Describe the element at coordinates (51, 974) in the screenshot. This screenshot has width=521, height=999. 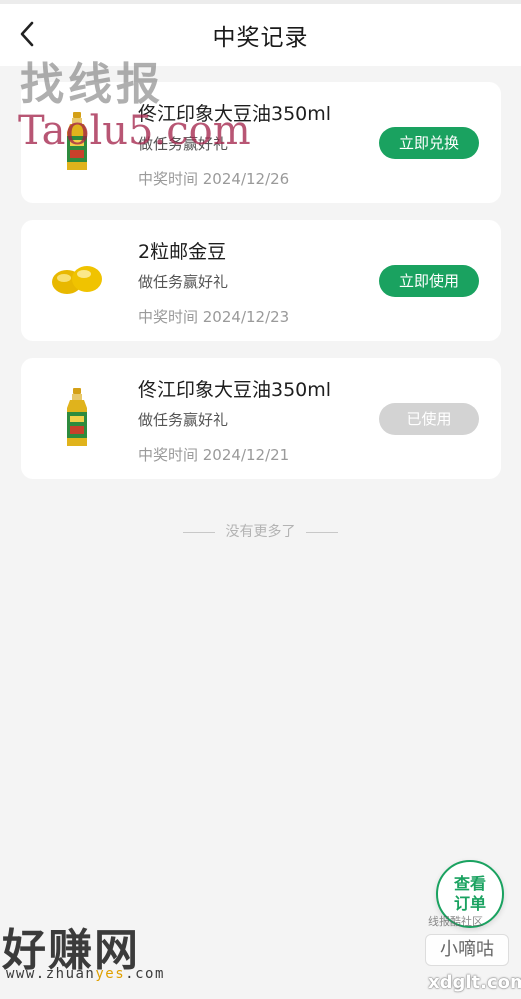
I see `watermark-url-part: www.zhuan` at that location.